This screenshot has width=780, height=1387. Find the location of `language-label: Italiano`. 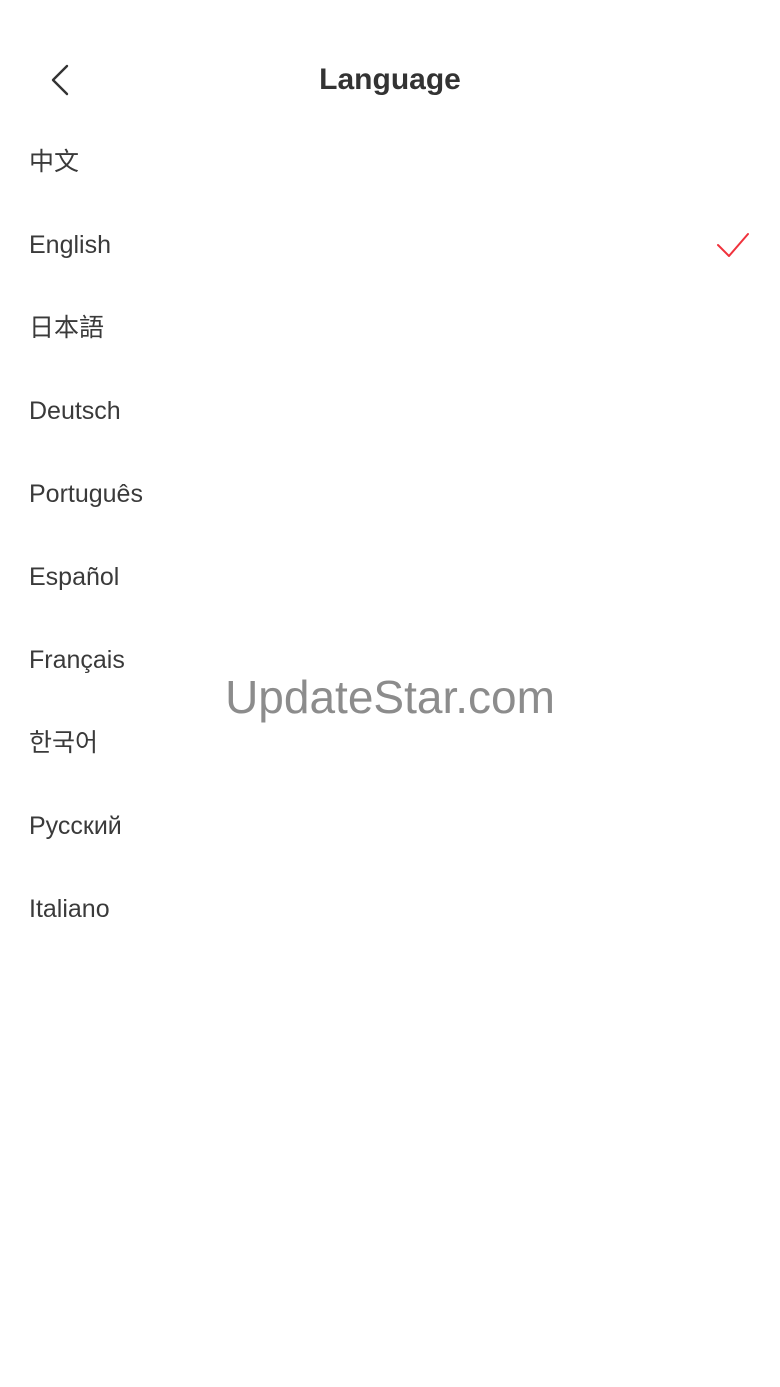

language-label: Italiano is located at coordinates (69, 909).